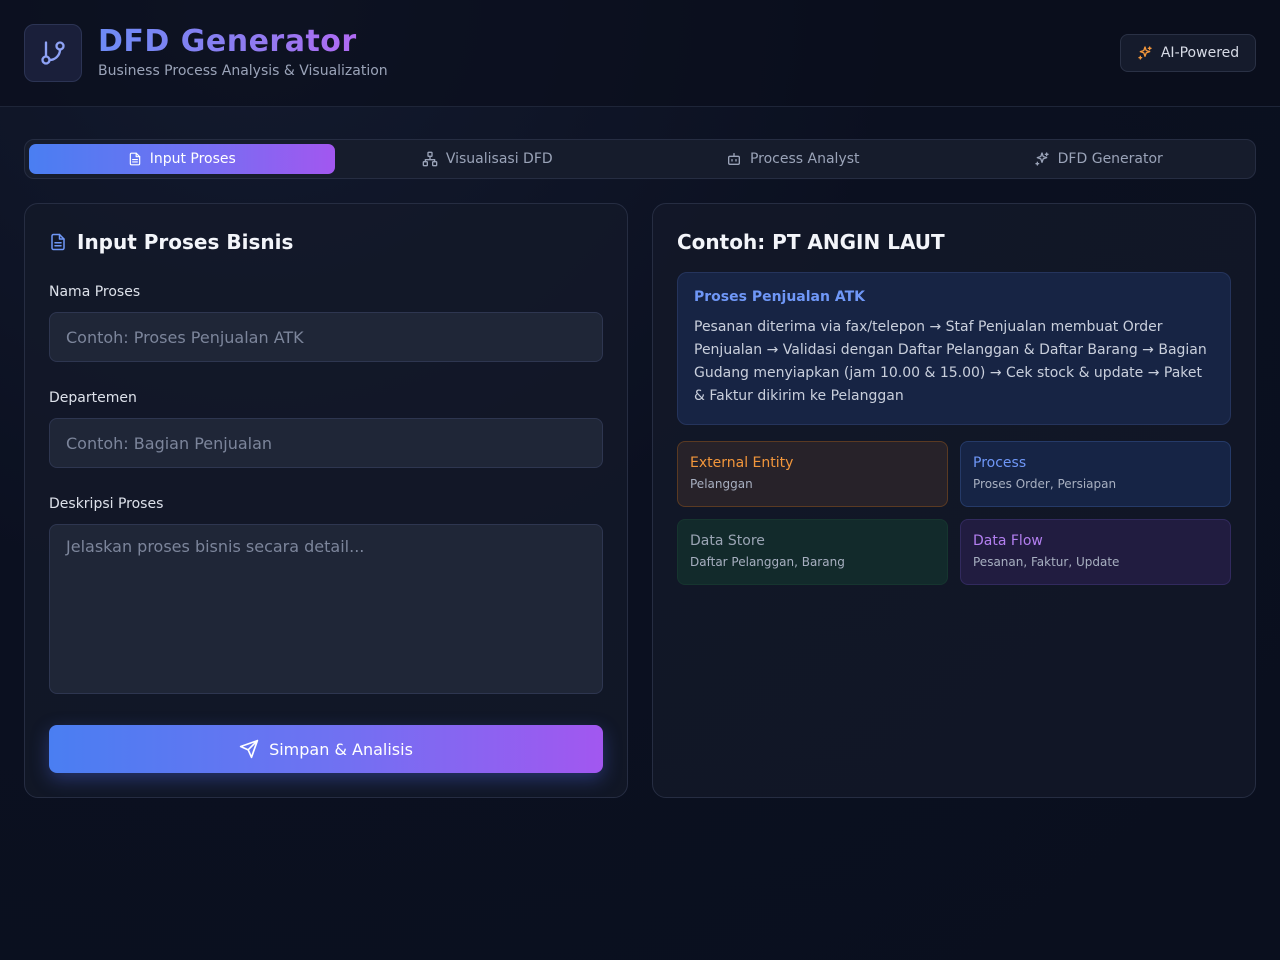 The height and width of the screenshot is (960, 1280). I want to click on legend-items: Proses Order, Persiapan, so click(1045, 484).